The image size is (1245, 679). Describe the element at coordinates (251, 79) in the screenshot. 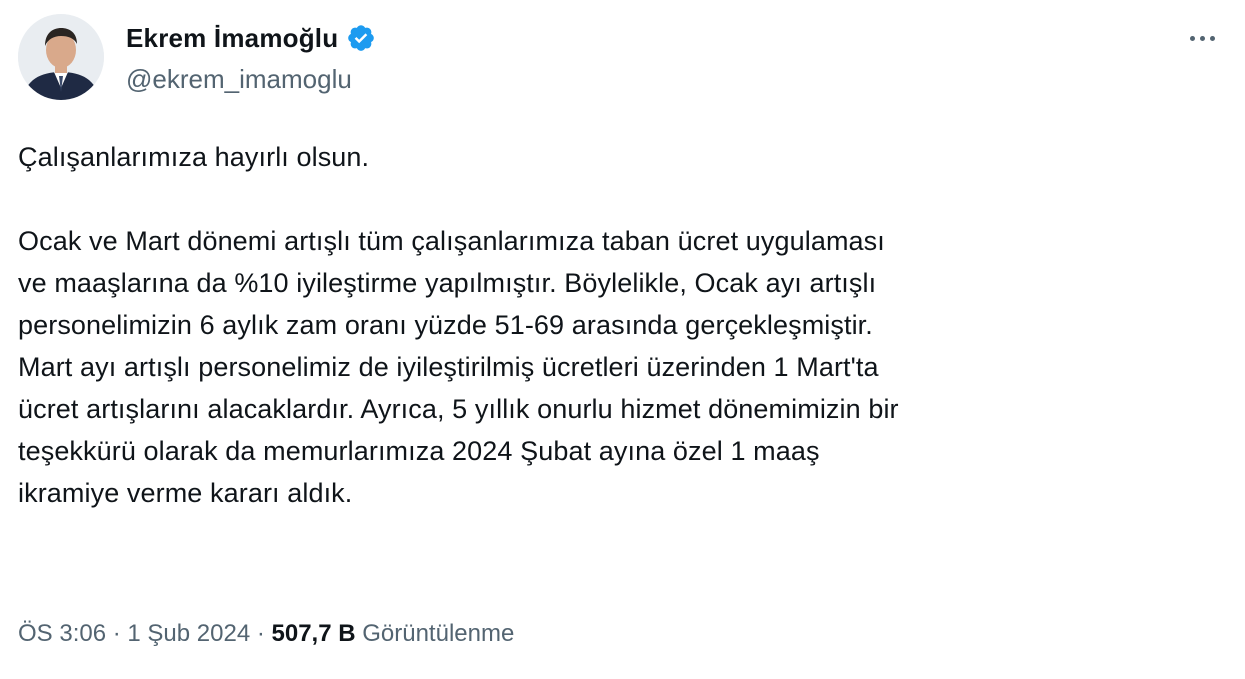

I see `author-handle: @ekrem_imamoglu` at that location.